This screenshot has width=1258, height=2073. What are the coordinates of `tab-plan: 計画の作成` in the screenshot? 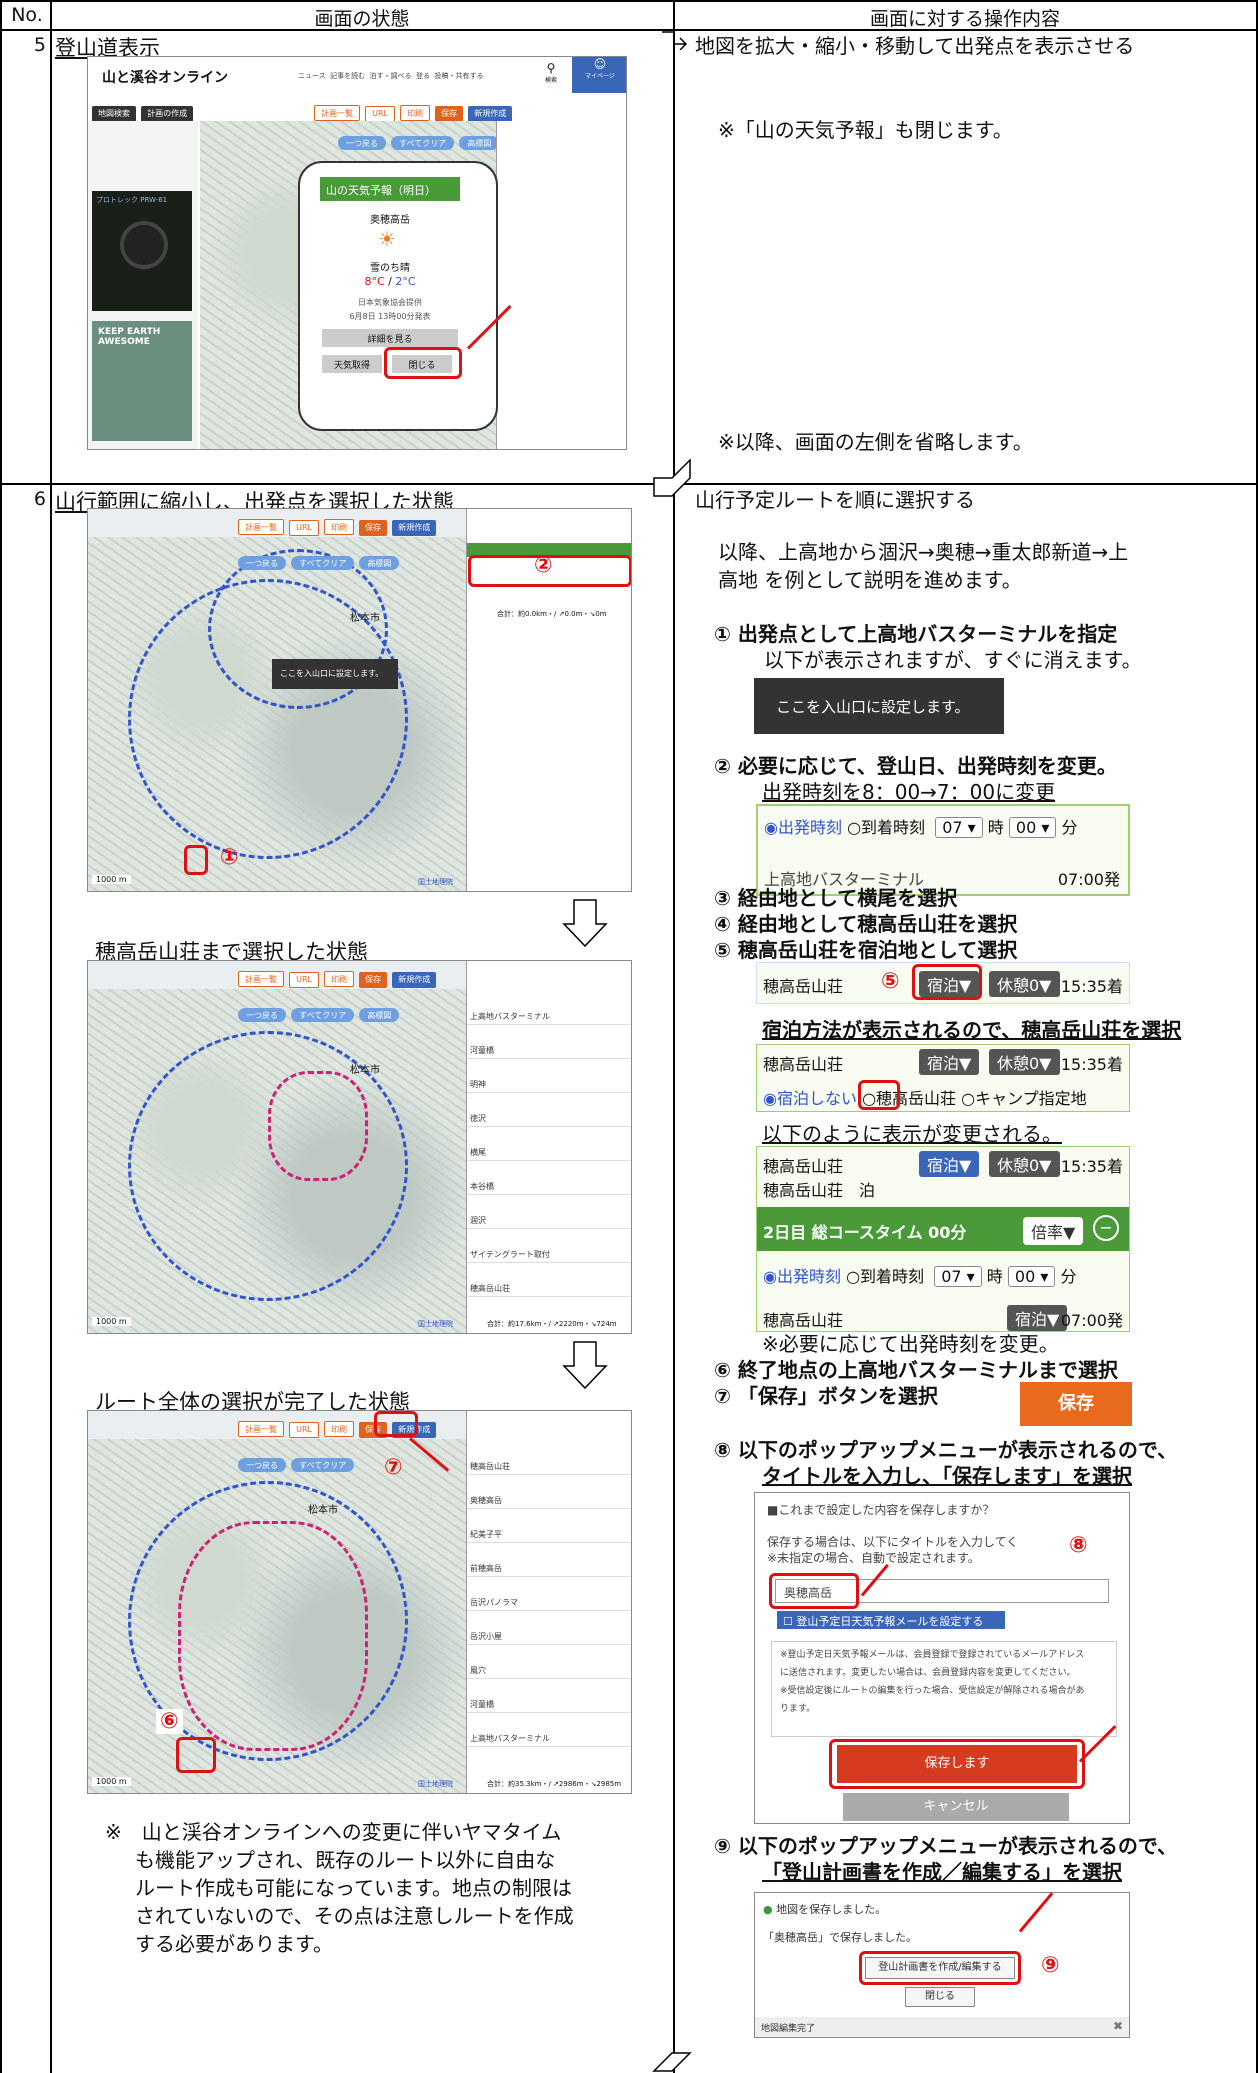 It's located at (167, 114).